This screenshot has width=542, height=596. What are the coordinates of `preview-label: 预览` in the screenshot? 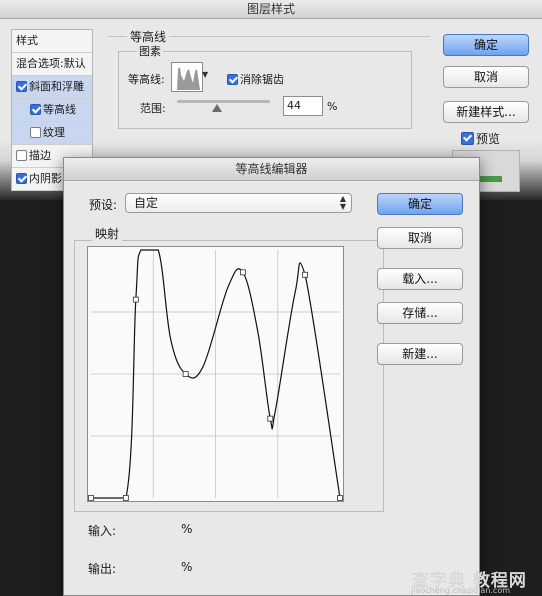 It's located at (488, 139).